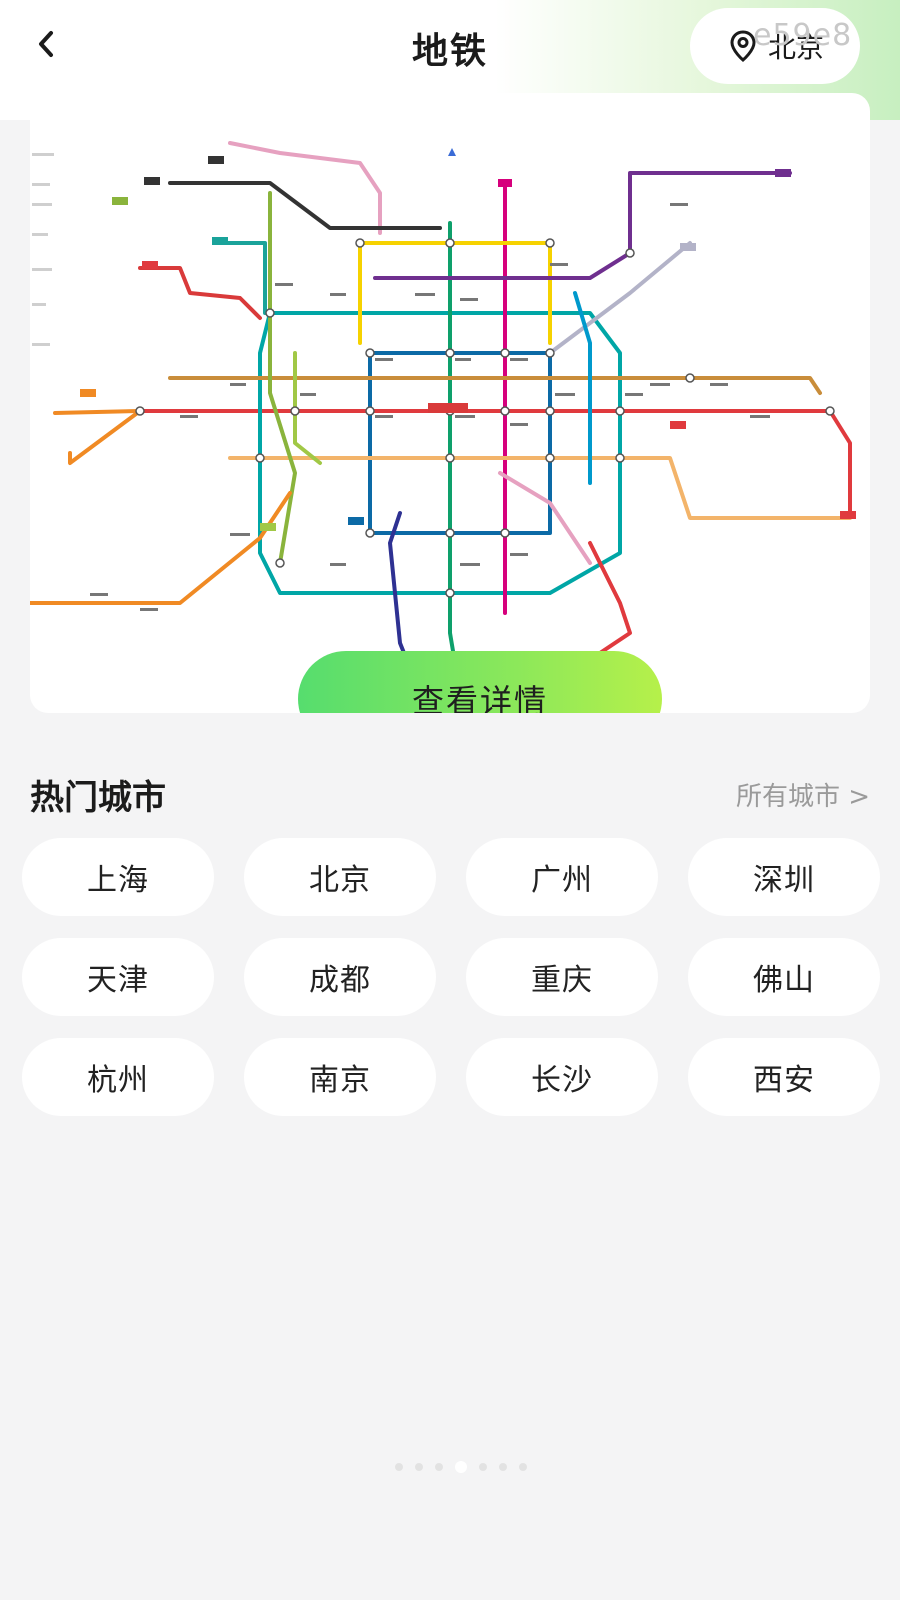 This screenshot has width=900, height=1600. What do you see at coordinates (98, 798) in the screenshot?
I see `hot-cities-title: 热门城市` at bounding box center [98, 798].